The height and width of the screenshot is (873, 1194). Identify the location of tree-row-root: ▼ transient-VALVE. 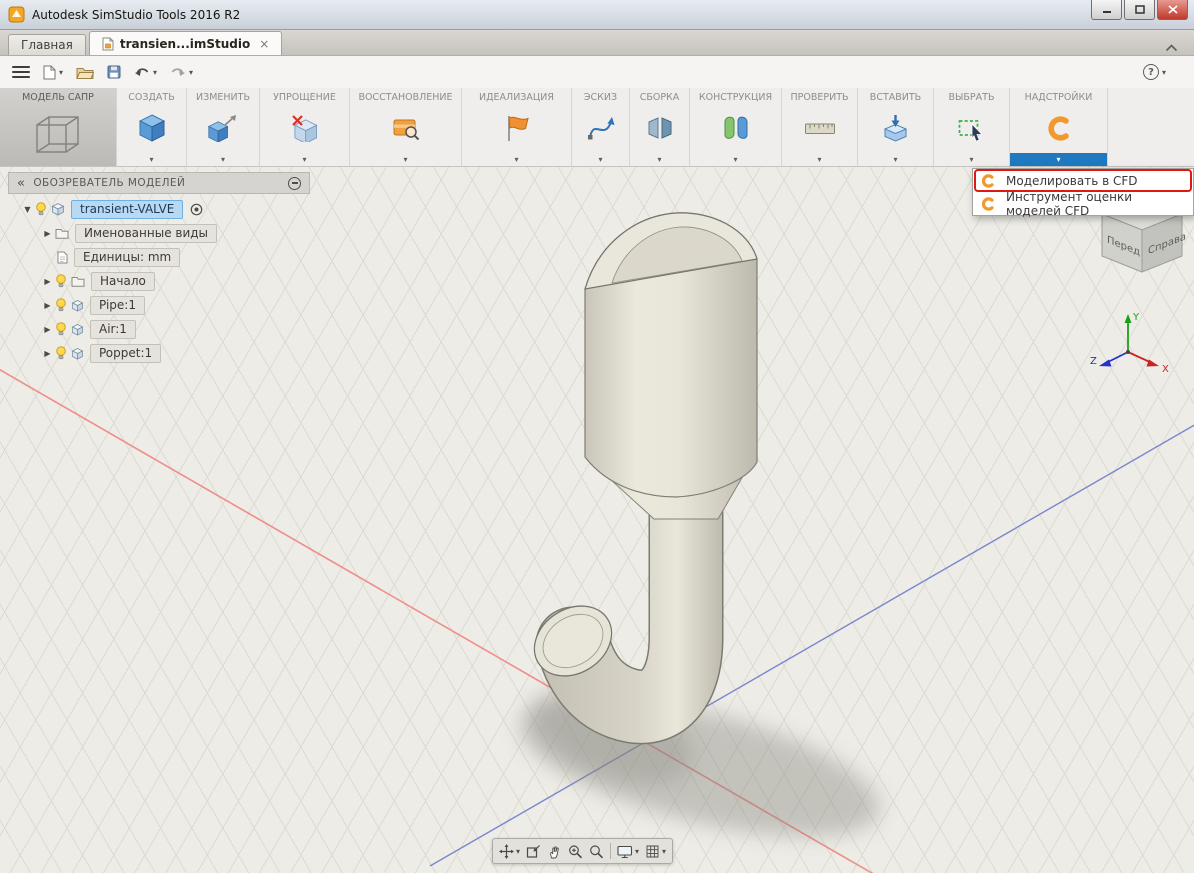
(163, 209).